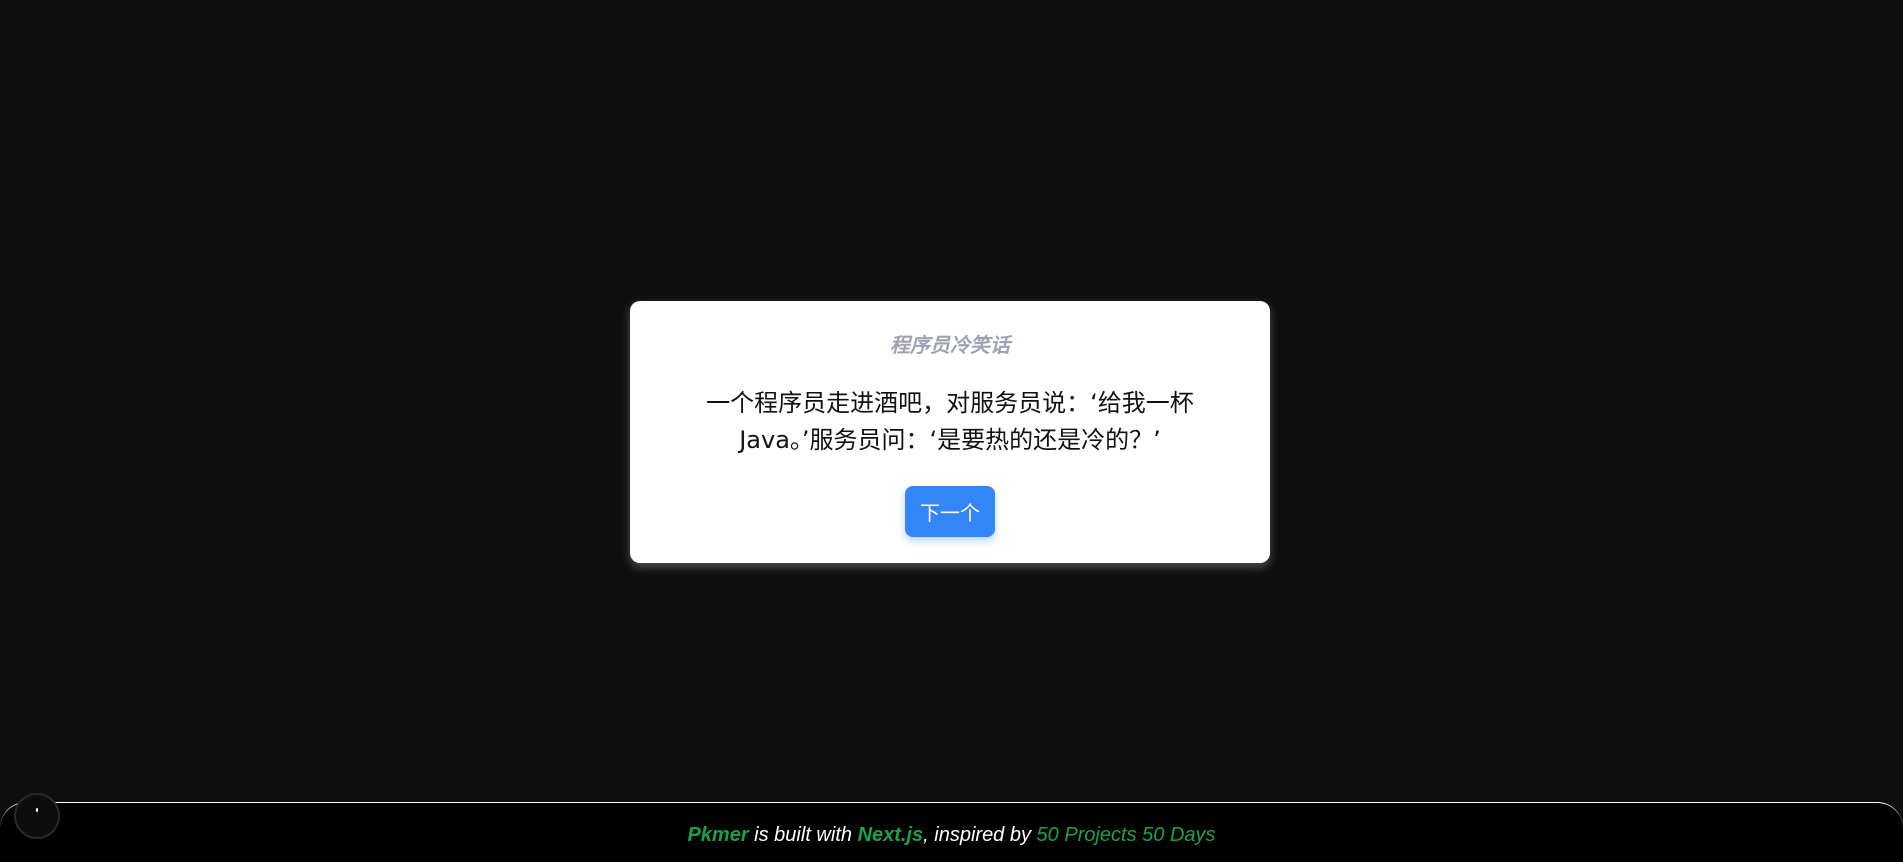 The width and height of the screenshot is (1903, 862). Describe the element at coordinates (803, 835) in the screenshot. I see `built-with-text: is built with` at that location.